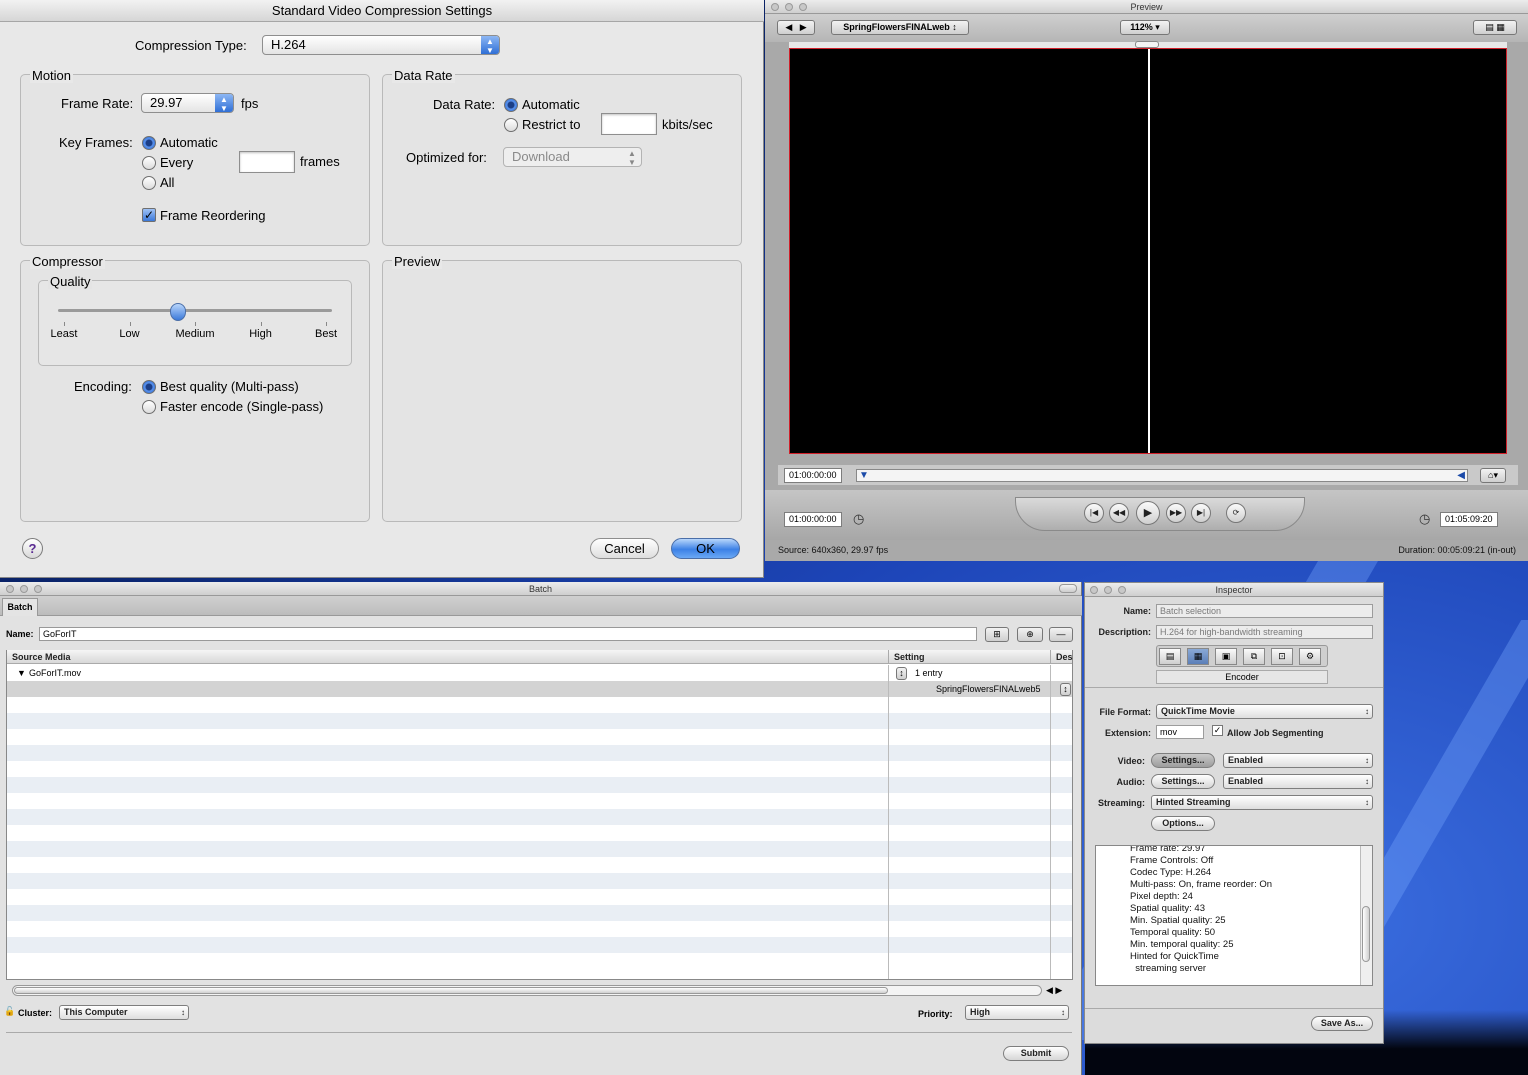 The height and width of the screenshot is (1075, 1528). What do you see at coordinates (813, 475) in the screenshot?
I see `in-timecode: 01:00:00:00` at bounding box center [813, 475].